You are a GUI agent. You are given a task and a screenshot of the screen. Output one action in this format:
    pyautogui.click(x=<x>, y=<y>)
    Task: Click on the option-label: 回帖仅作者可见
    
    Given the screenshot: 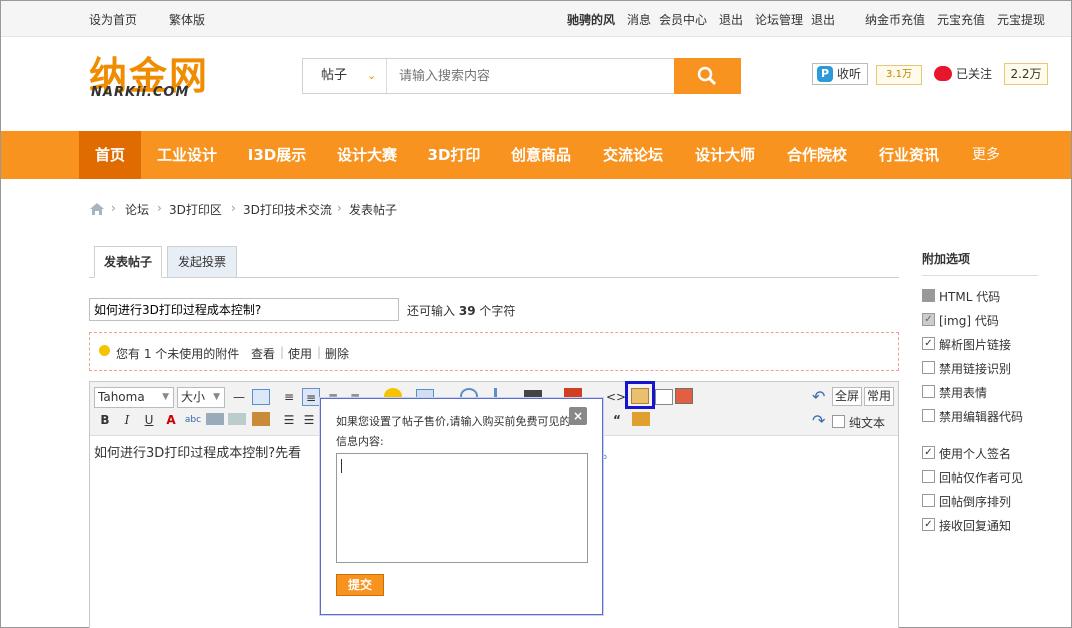 What is the action you would take?
    pyautogui.click(x=981, y=477)
    